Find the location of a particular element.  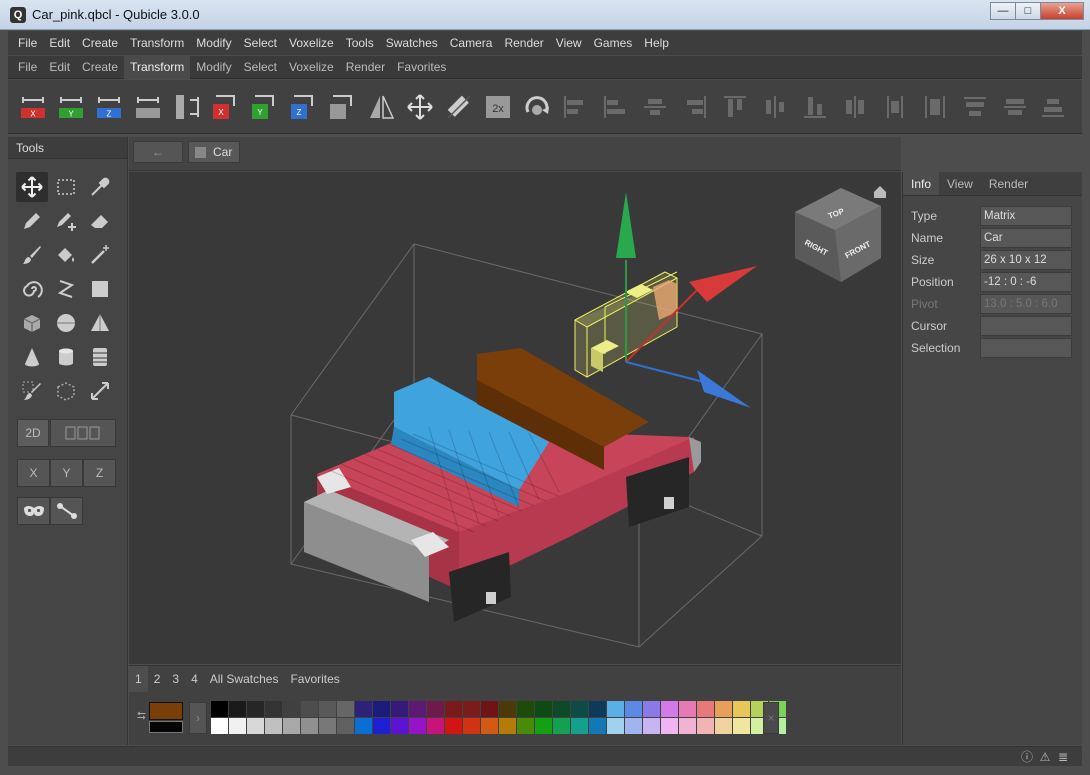

ribbon-tab-favorites: Favorites is located at coordinates (421, 67).